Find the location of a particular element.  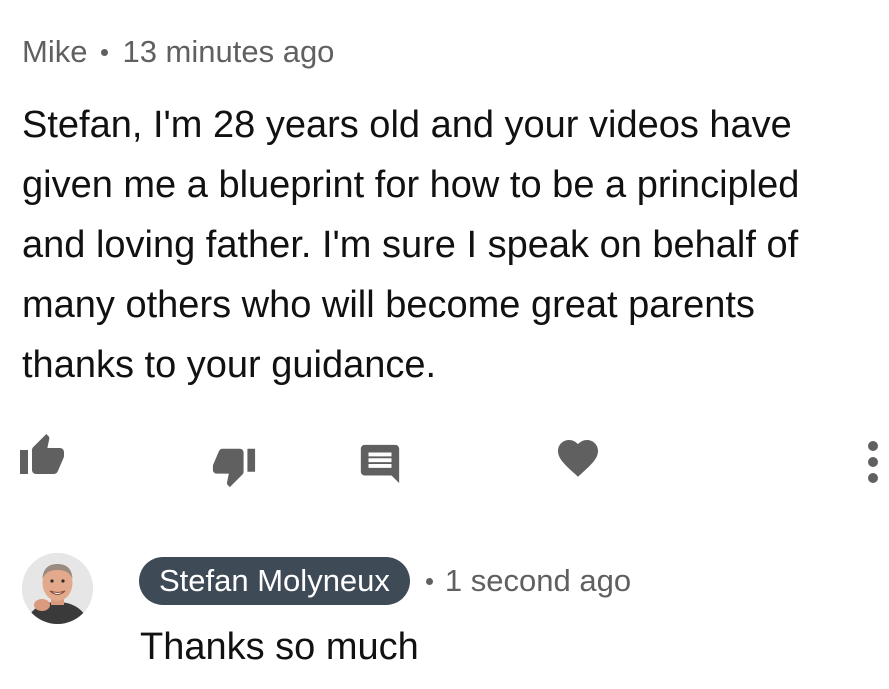

avatar is located at coordinates (57, 588).